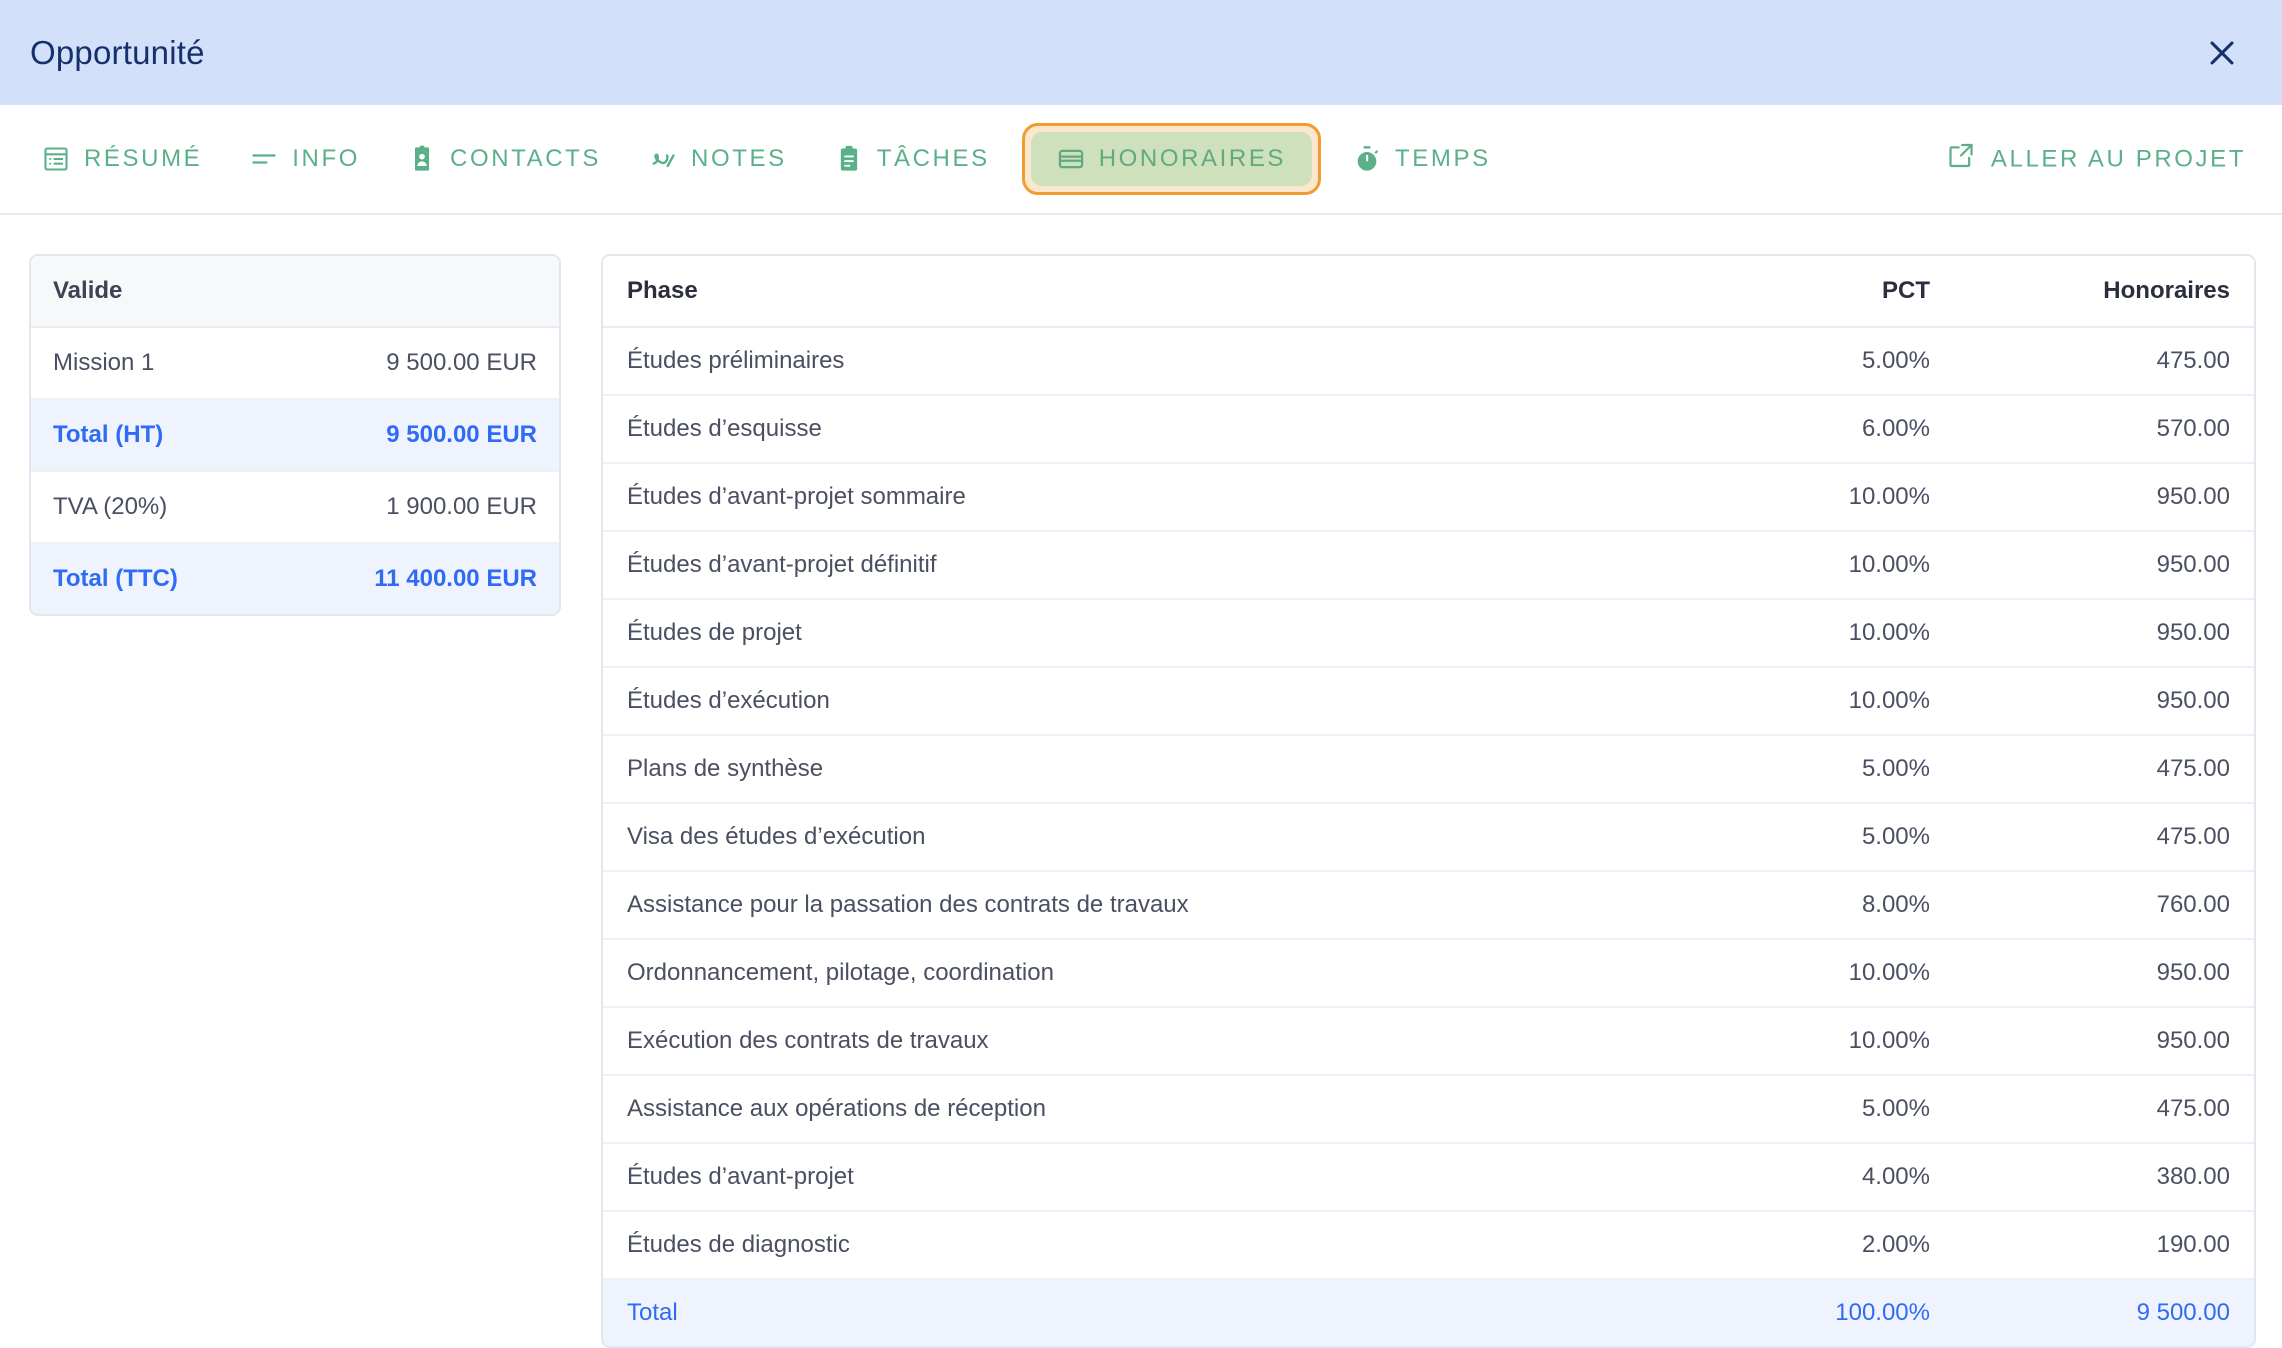 This screenshot has width=2282, height=1348. I want to click on summary-row-label: Total (HT), so click(108, 434).